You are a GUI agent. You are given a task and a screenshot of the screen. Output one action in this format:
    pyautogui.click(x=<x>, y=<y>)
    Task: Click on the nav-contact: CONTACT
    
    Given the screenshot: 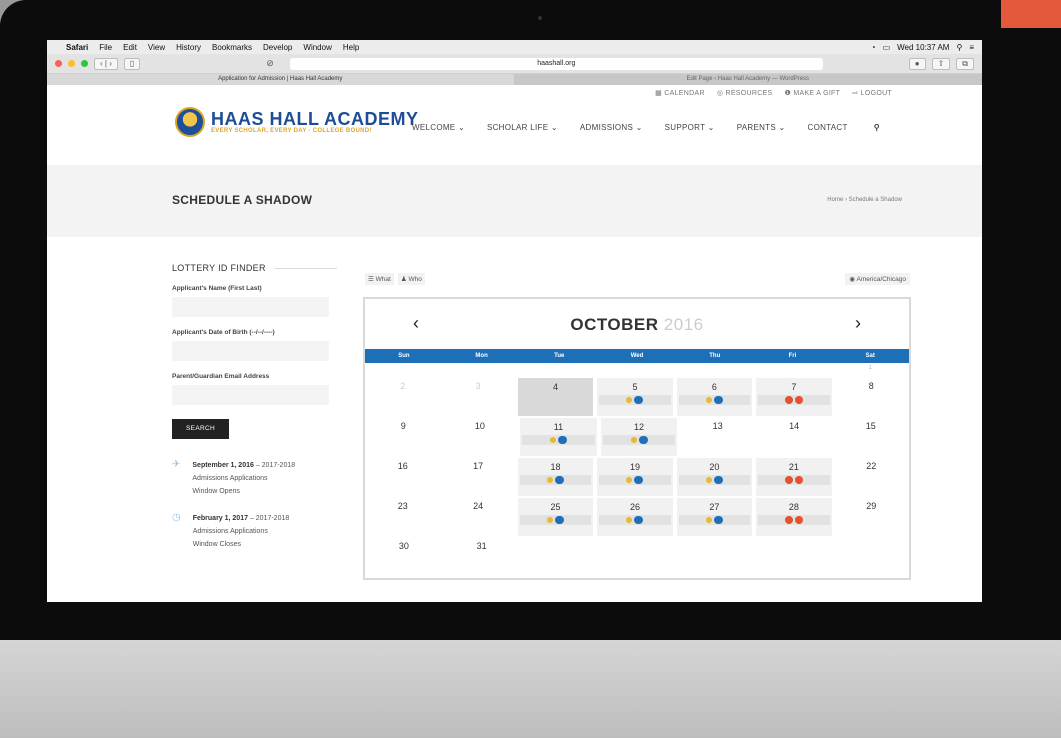 What is the action you would take?
    pyautogui.click(x=828, y=127)
    